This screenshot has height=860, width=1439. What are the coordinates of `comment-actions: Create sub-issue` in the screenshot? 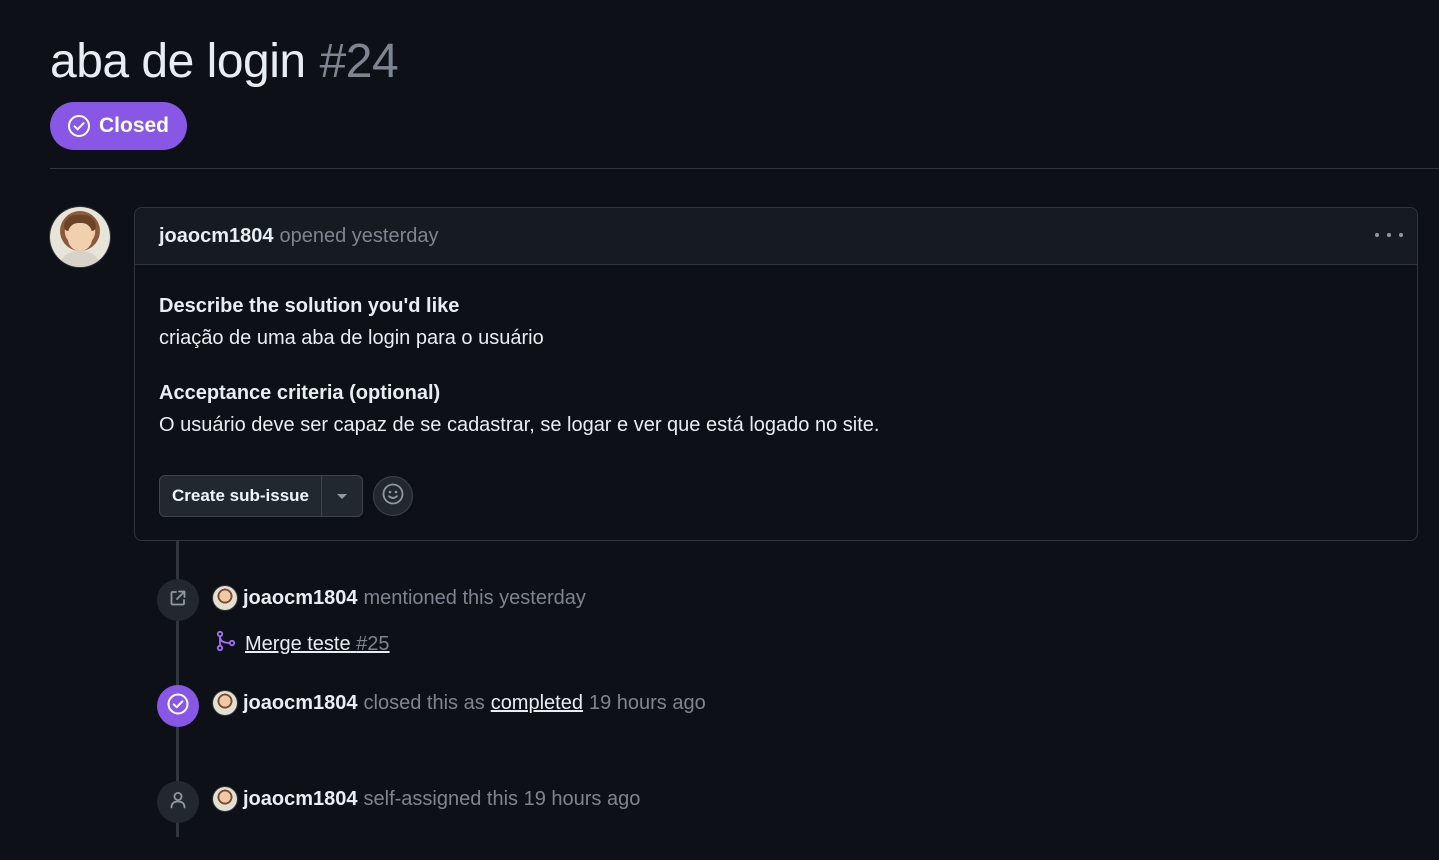 It's located at (286, 496).